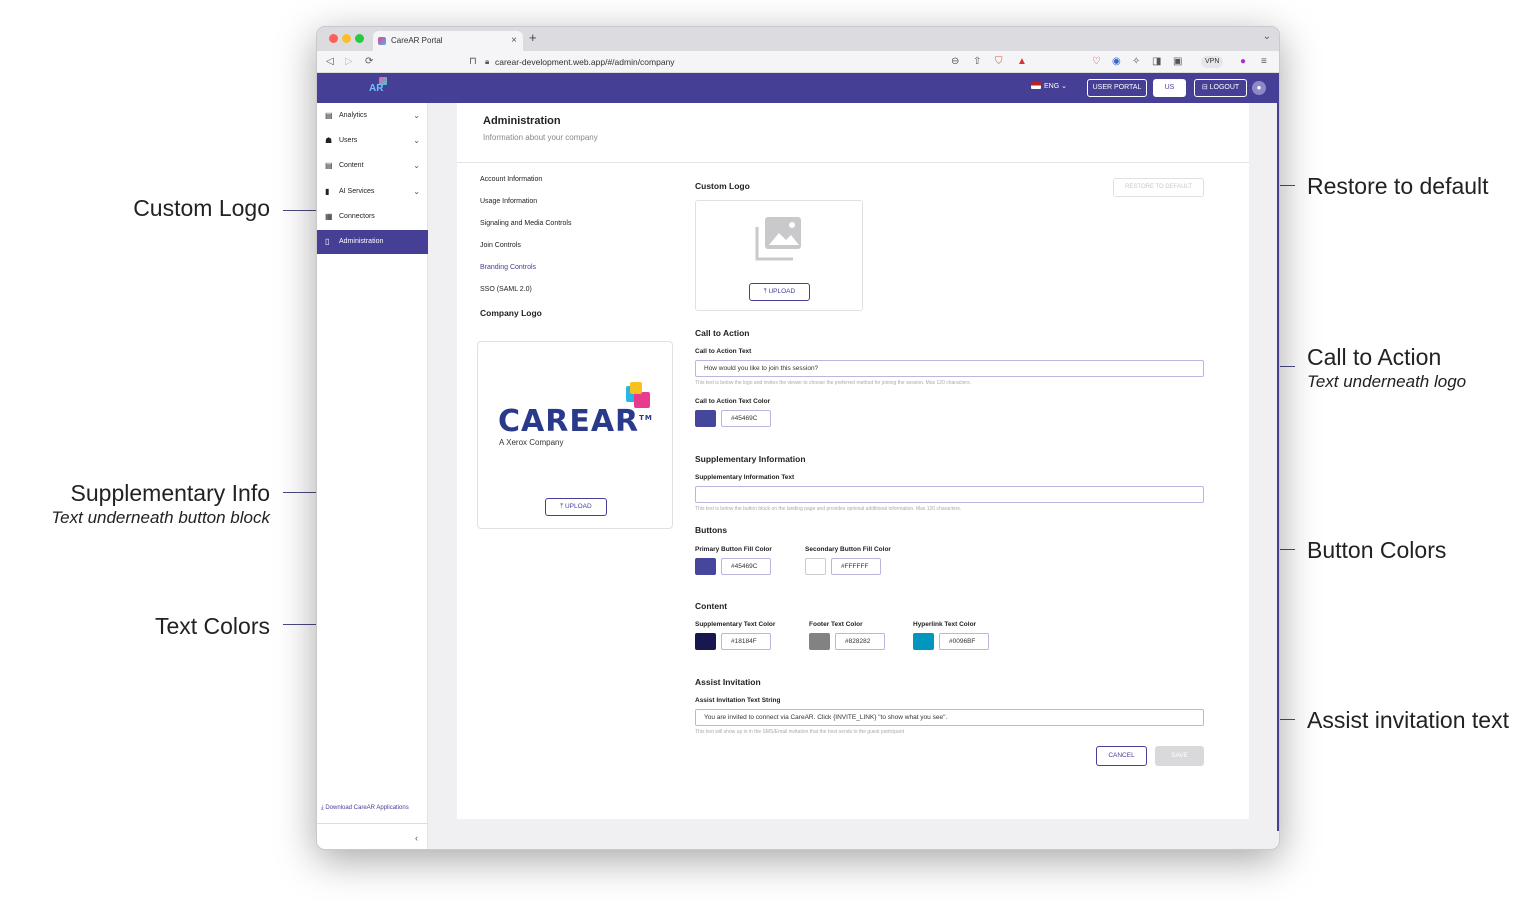  I want to click on logout-button: ⊟ LOGOUT, so click(1220, 88).